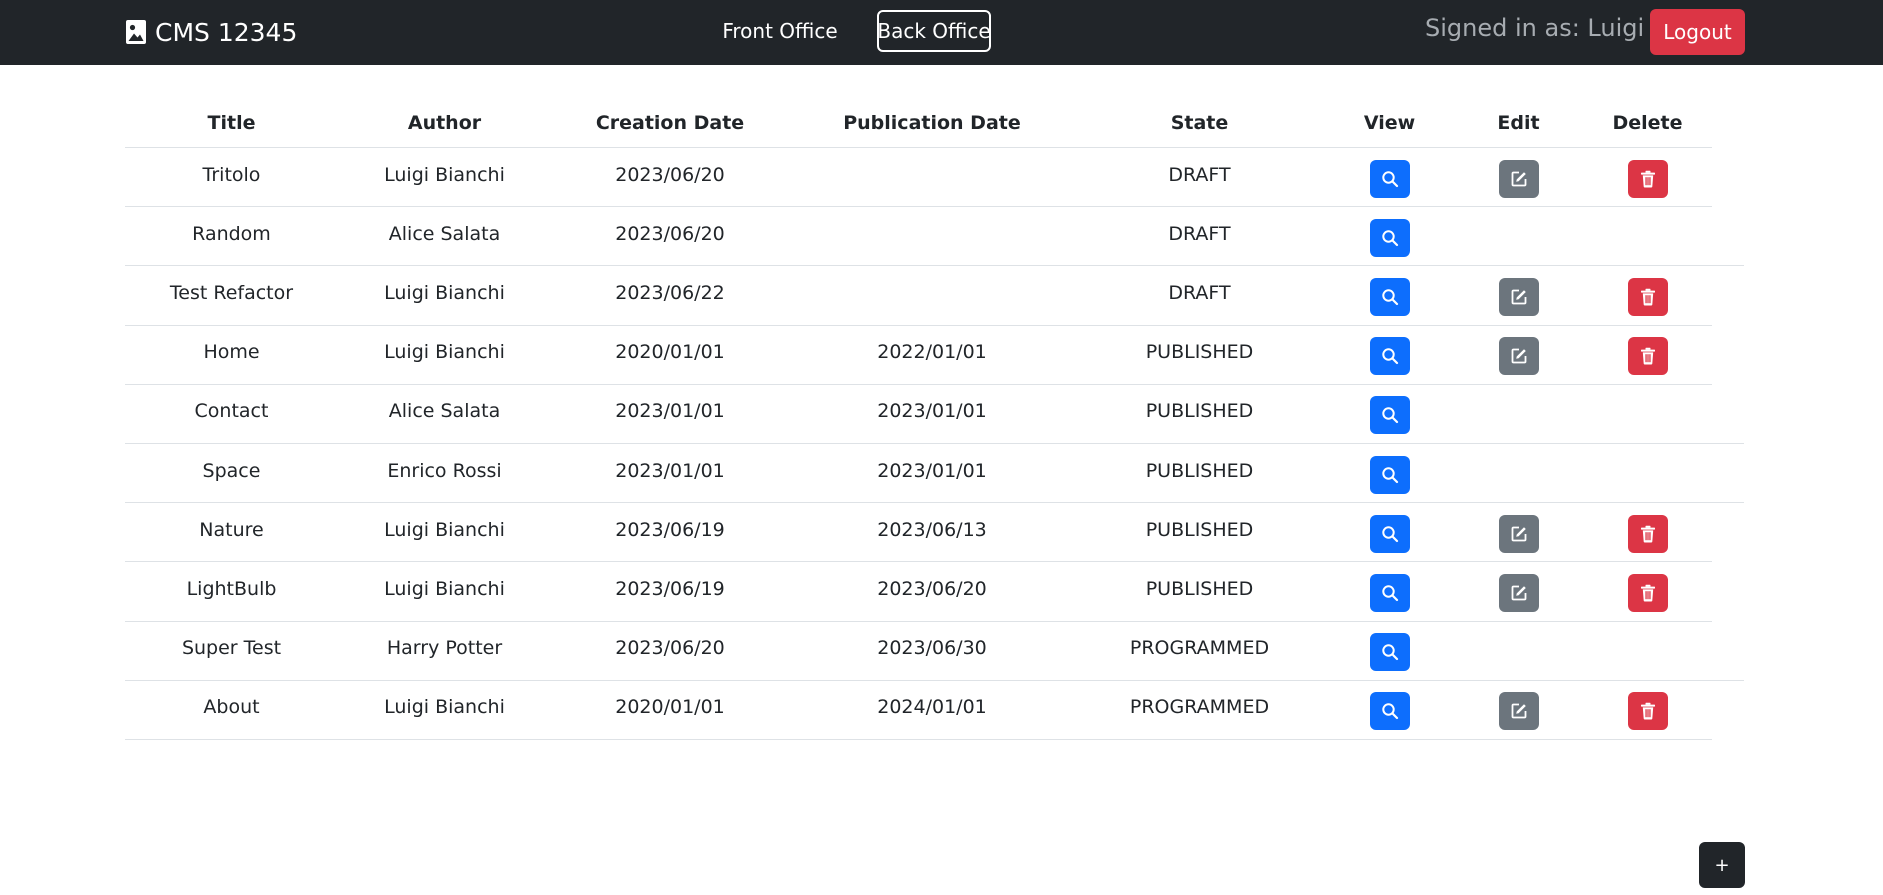  Describe the element at coordinates (932, 589) in the screenshot. I see `cell-published: 2023/06/20` at that location.